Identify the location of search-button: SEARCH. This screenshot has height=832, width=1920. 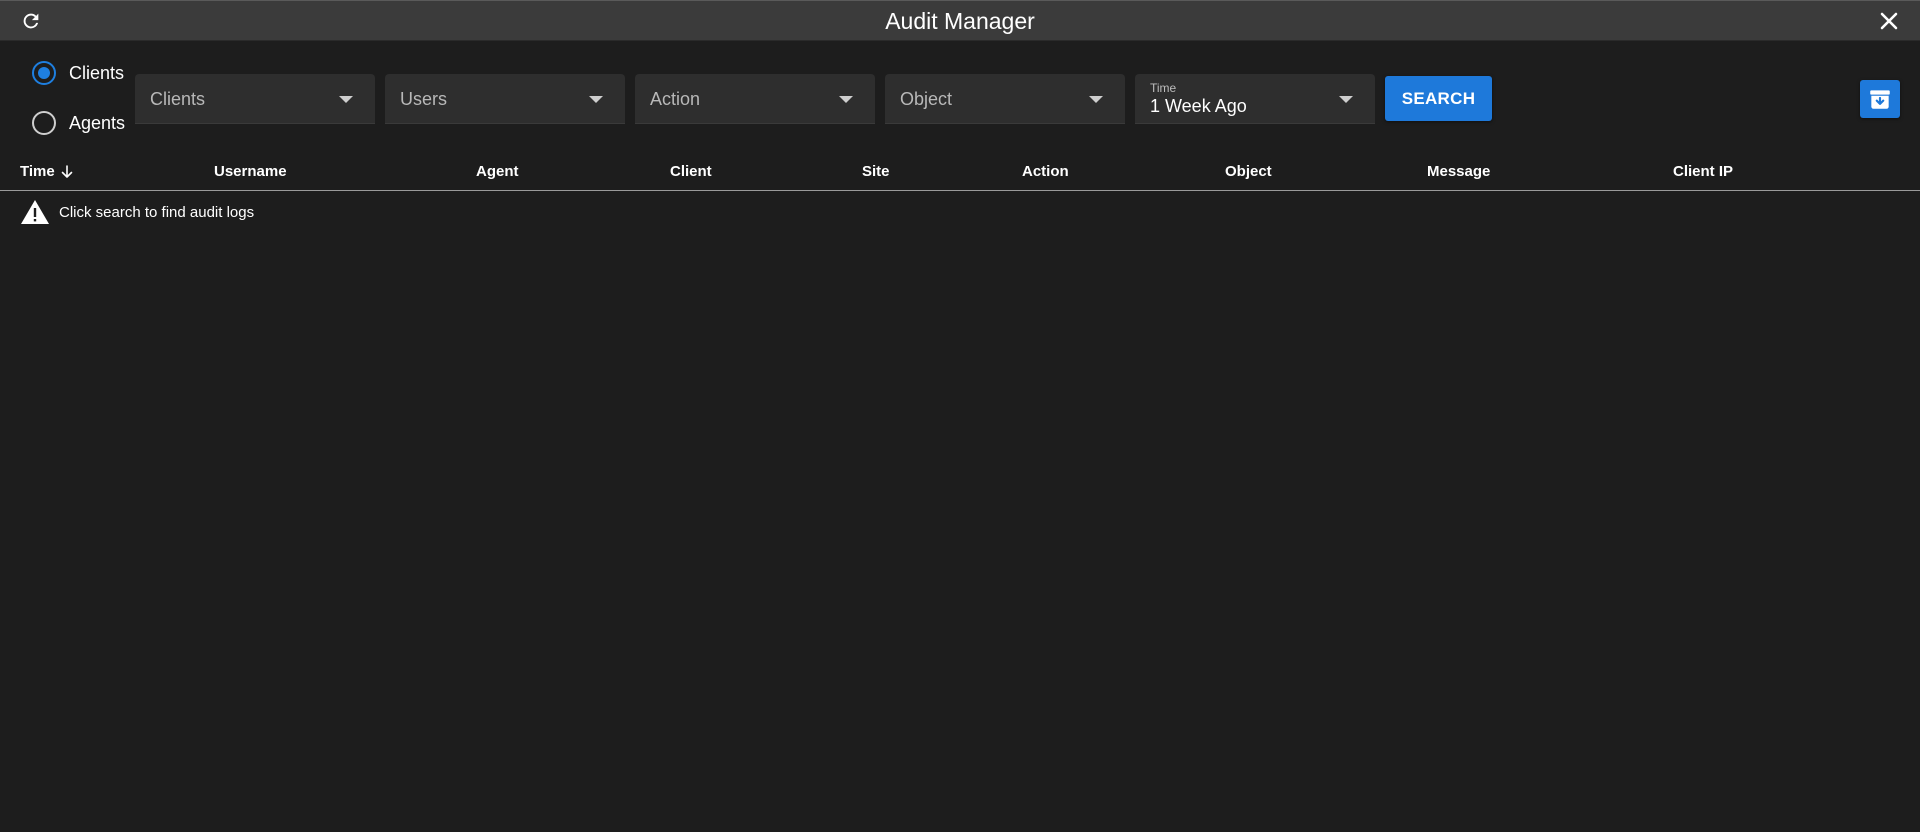
(1438, 98).